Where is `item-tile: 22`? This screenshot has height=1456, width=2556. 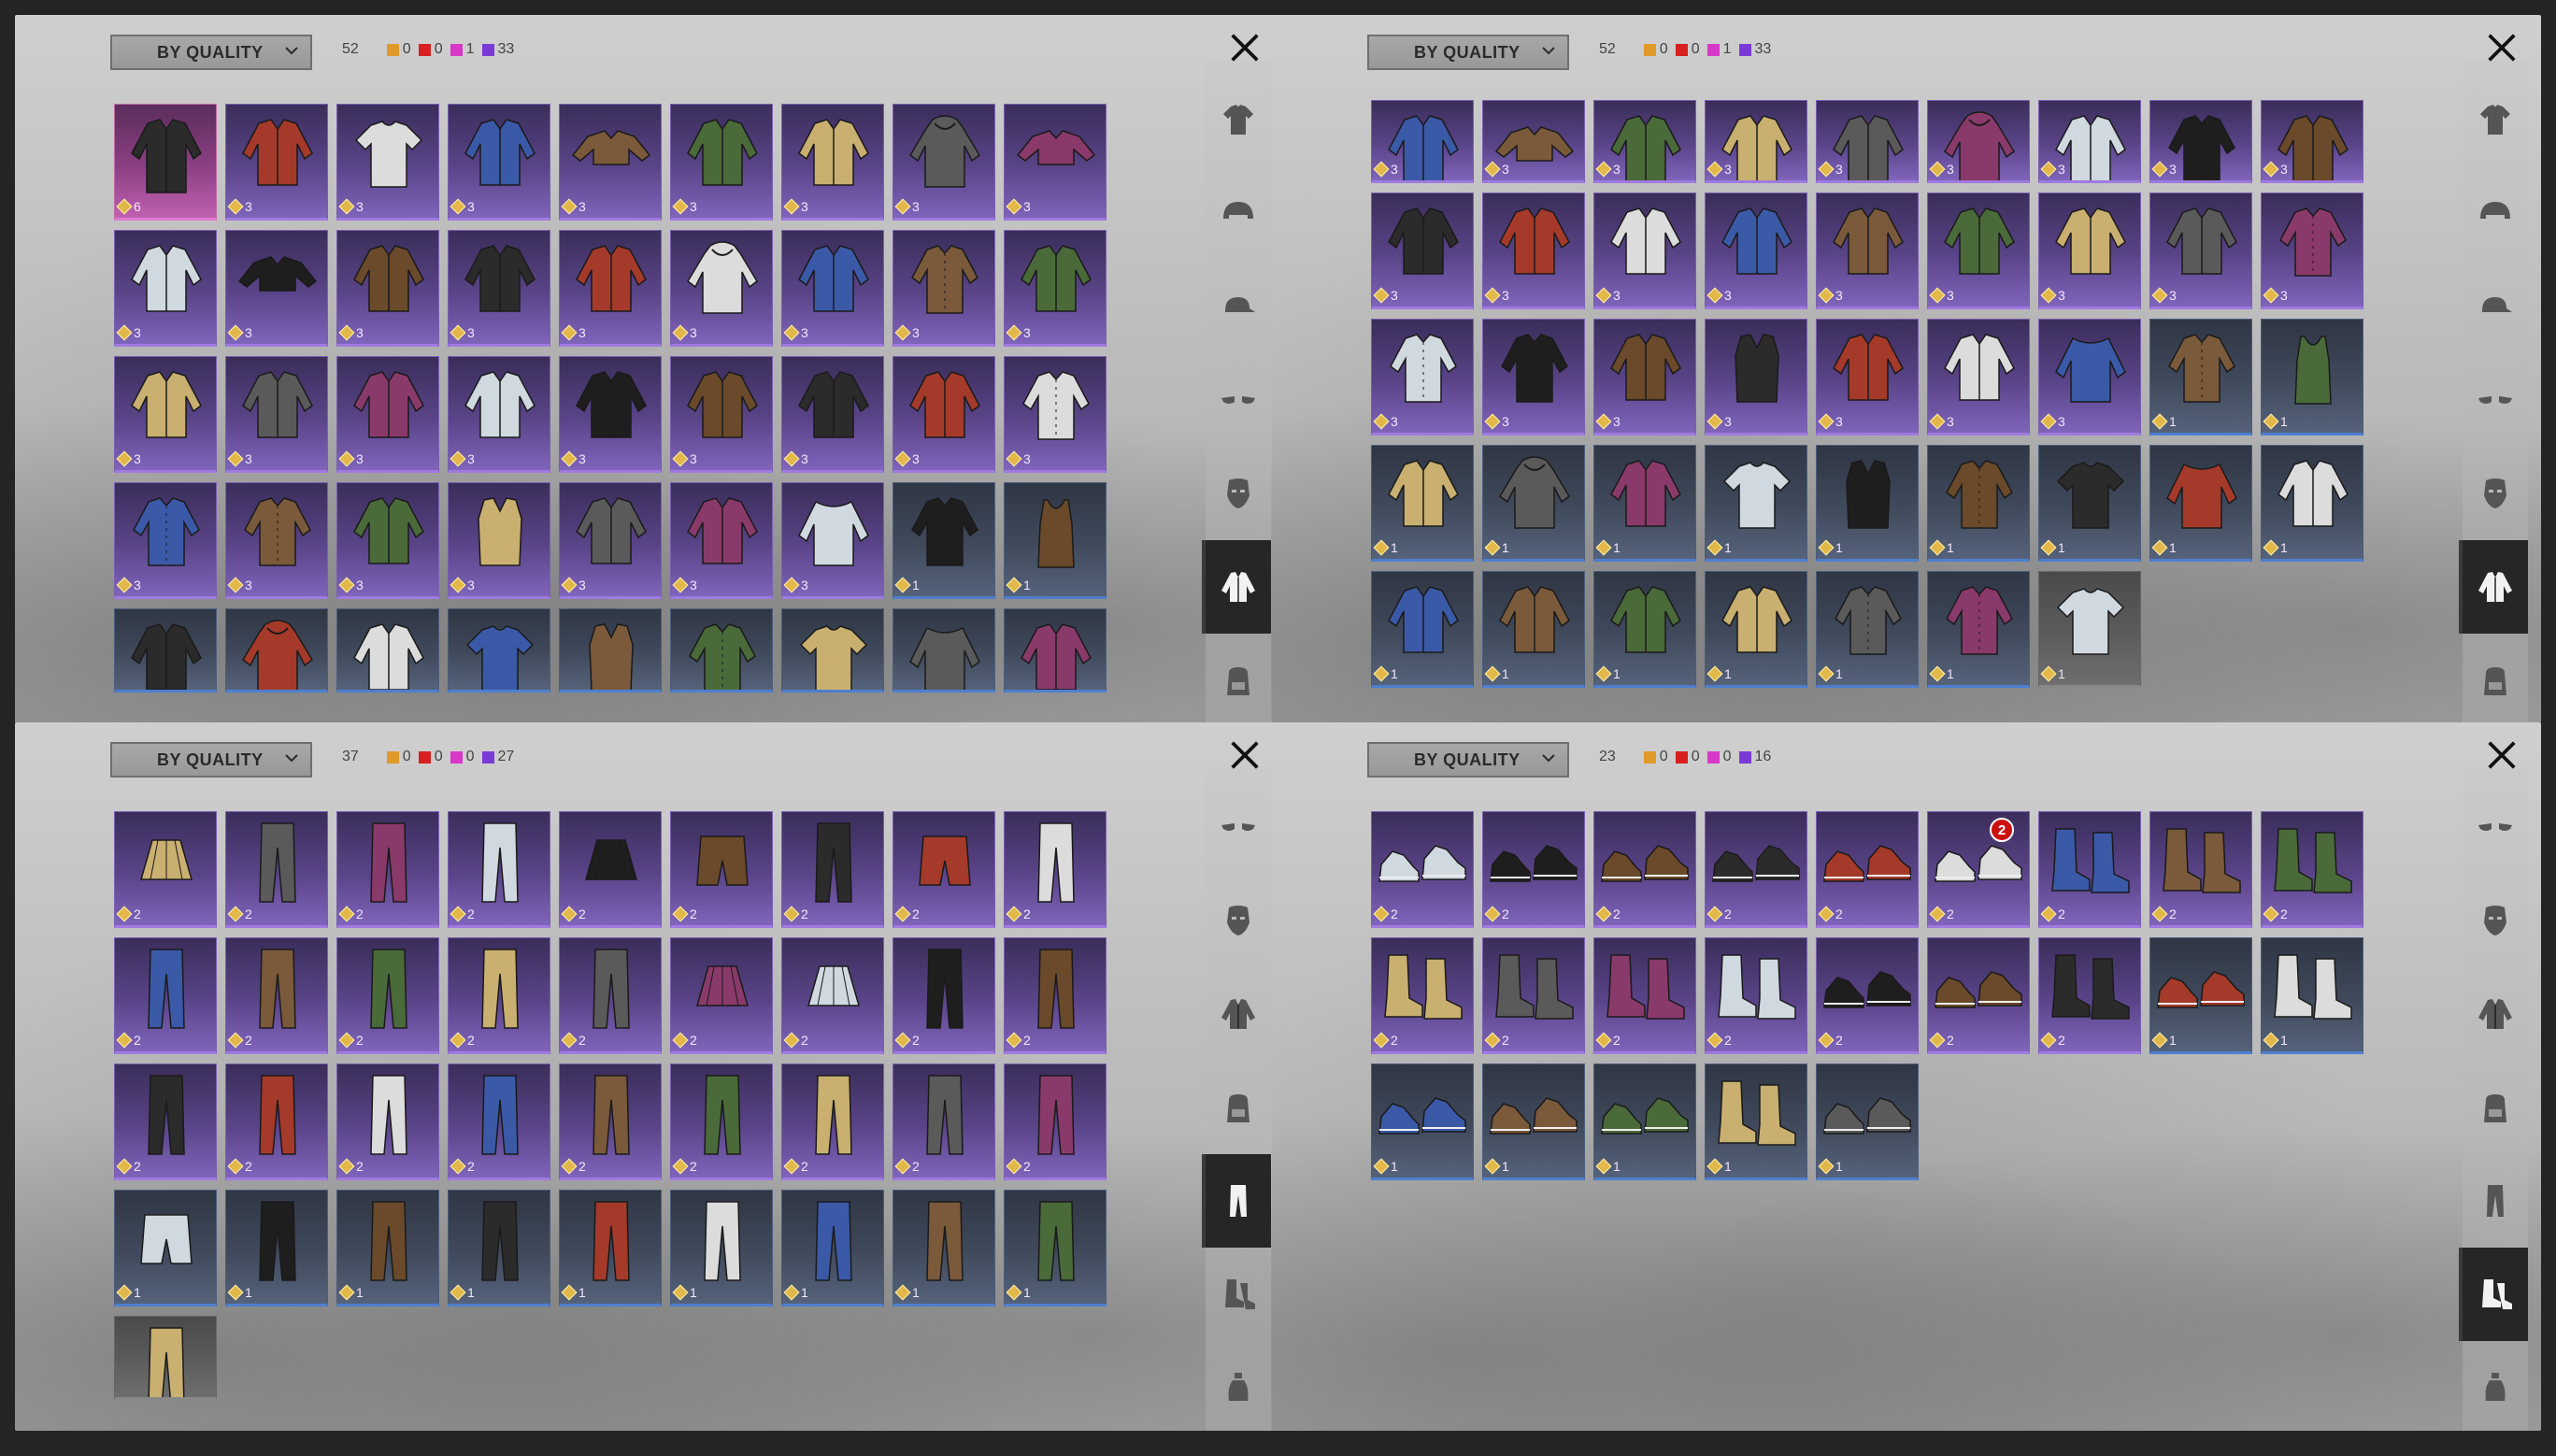
item-tile: 22 is located at coordinates (1978, 869).